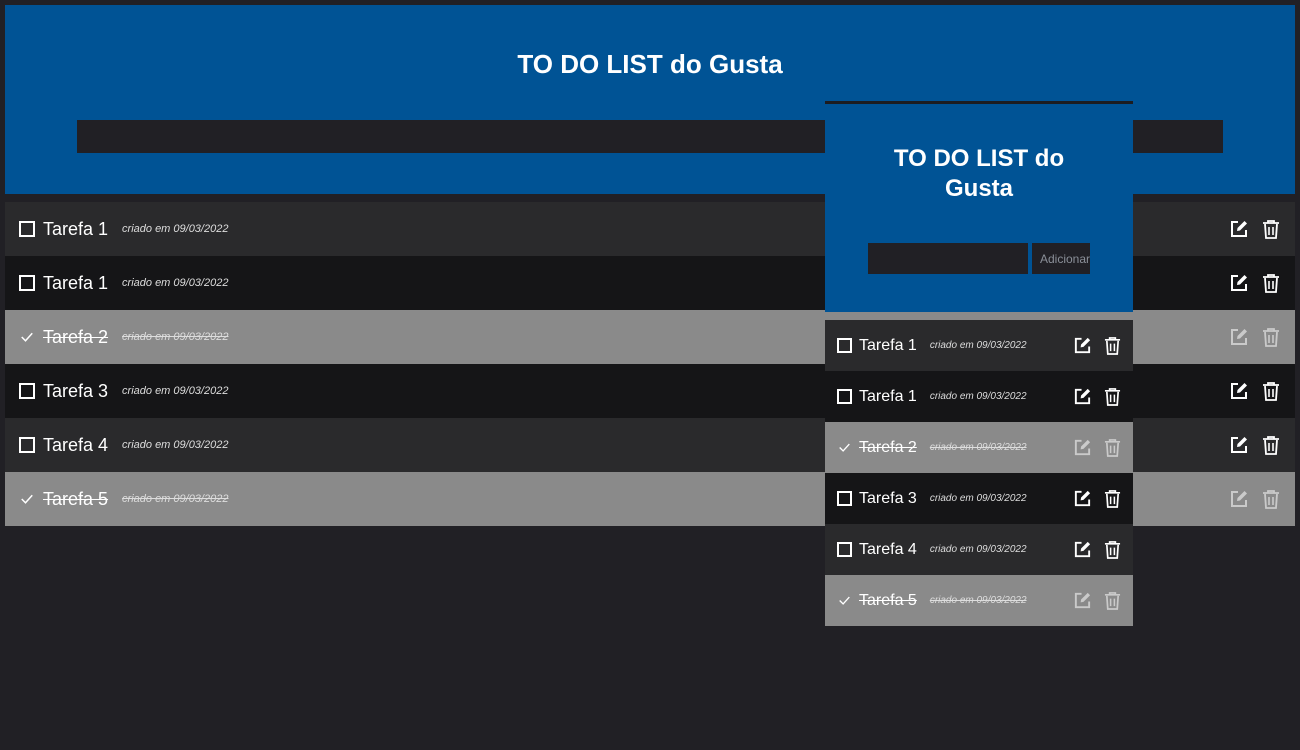  I want to click on task-row: Tarefa 5 criado em 09/03/2022, so click(979, 600).